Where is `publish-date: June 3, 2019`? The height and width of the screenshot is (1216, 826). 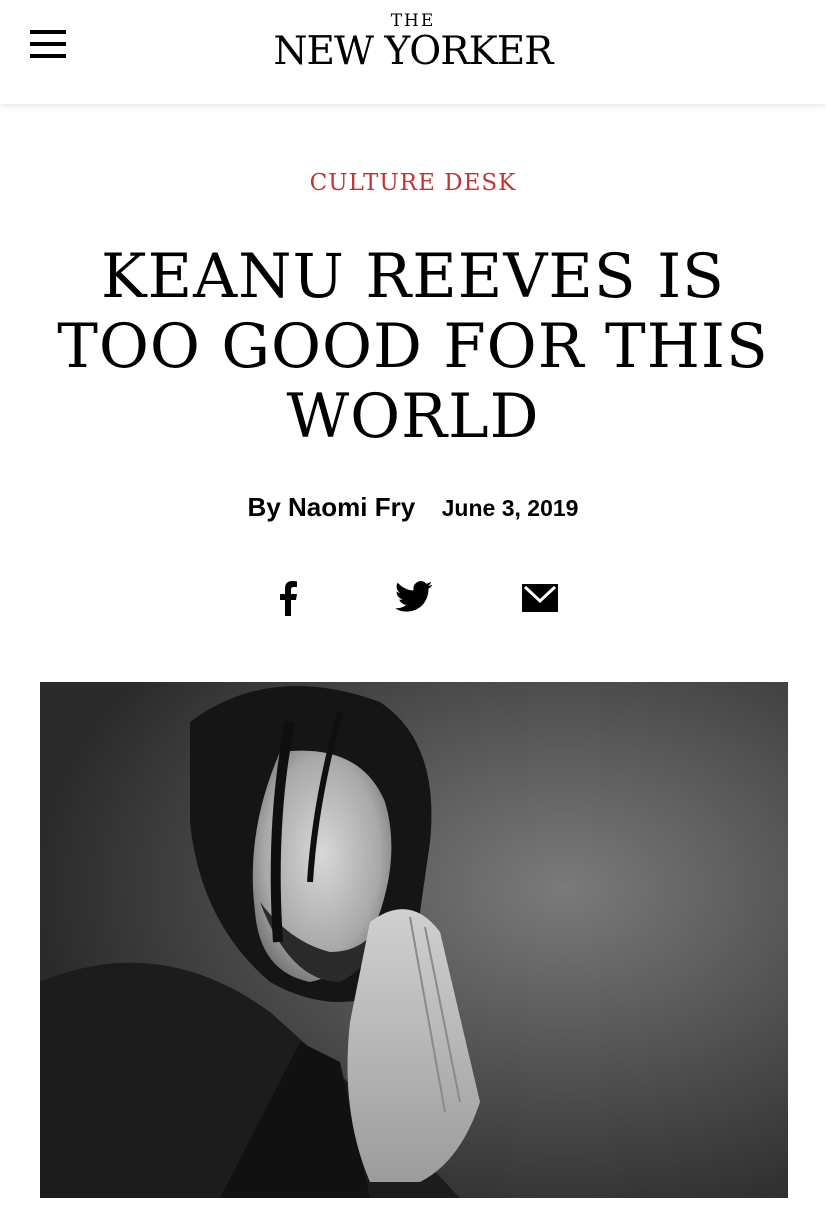
publish-date: June 3, 2019 is located at coordinates (510, 508).